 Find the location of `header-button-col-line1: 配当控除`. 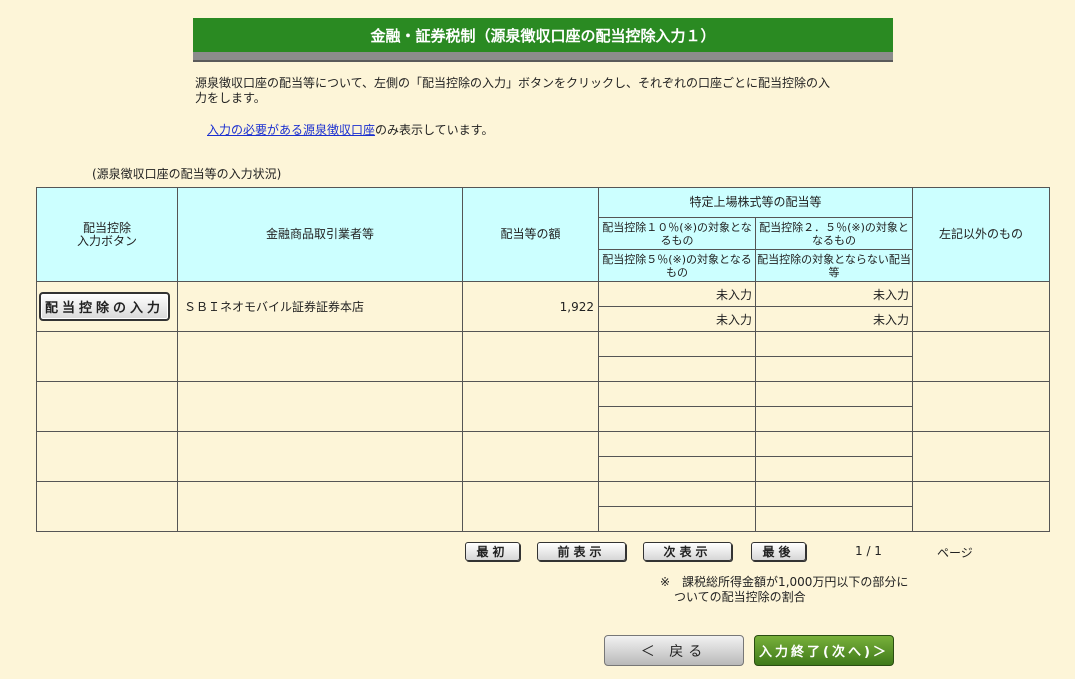

header-button-col-line1: 配当控除 is located at coordinates (106, 227).